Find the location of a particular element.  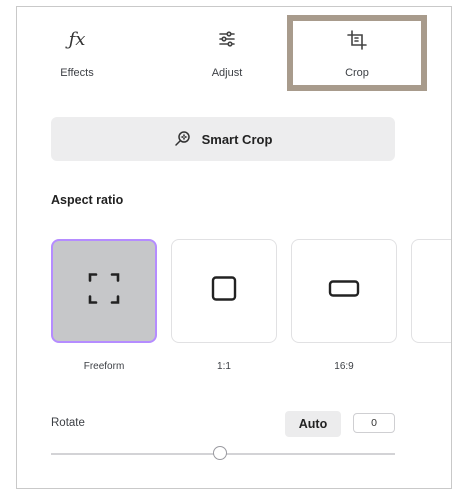

crop-icon is located at coordinates (357, 42).